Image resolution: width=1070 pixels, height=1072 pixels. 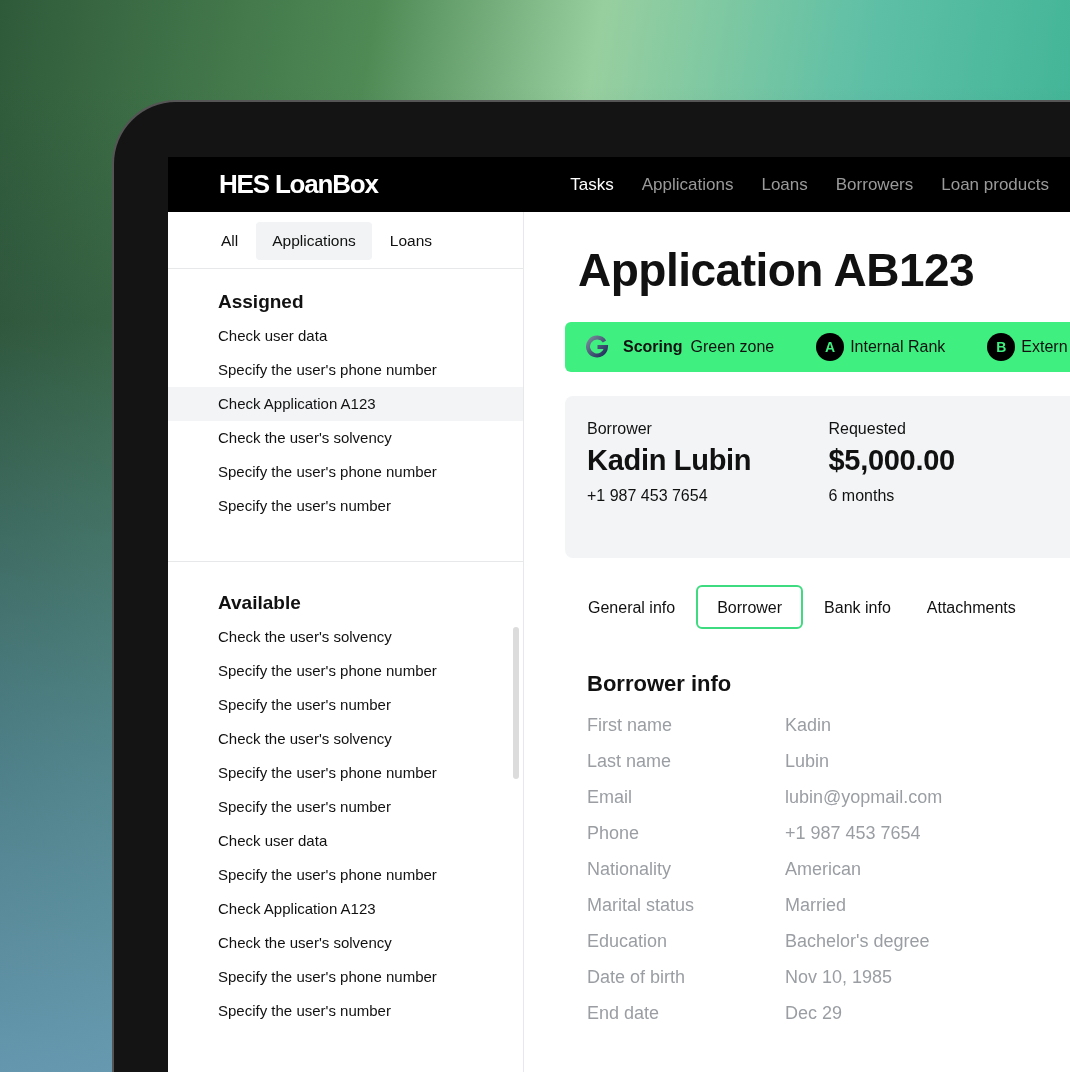 I want to click on section-title: Available, so click(x=260, y=603).